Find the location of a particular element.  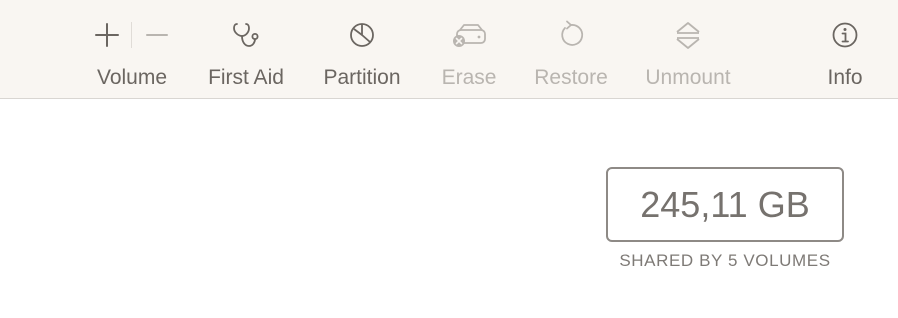

restore-label: Restore is located at coordinates (571, 77).